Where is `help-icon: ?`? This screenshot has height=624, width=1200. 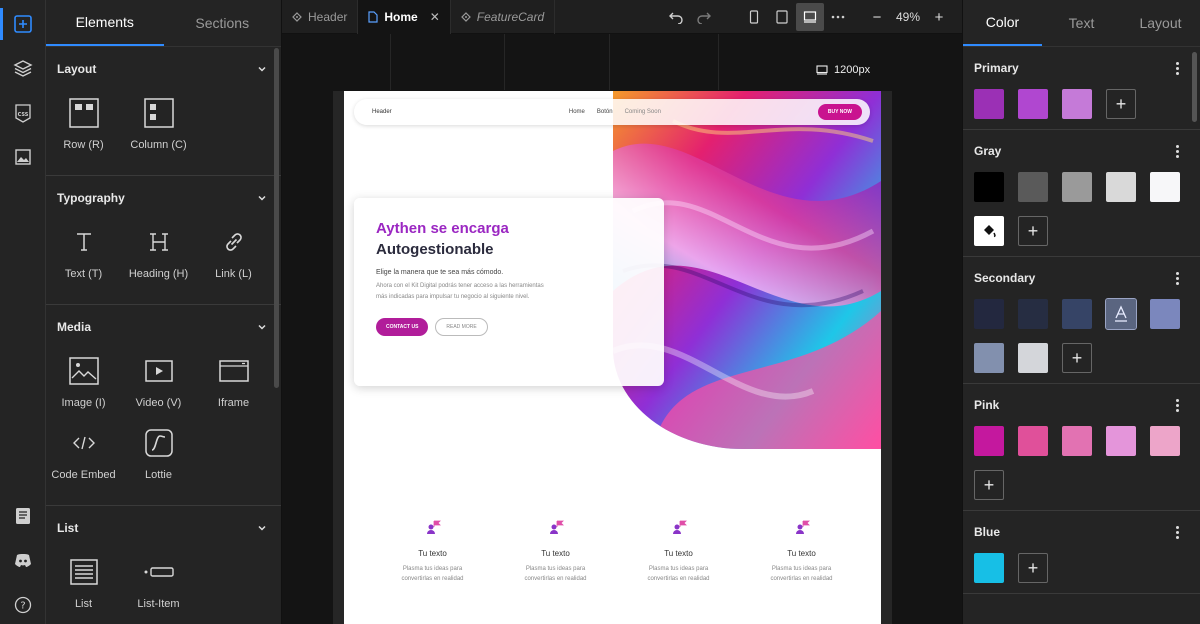
help-icon: ? is located at coordinates (23, 605).